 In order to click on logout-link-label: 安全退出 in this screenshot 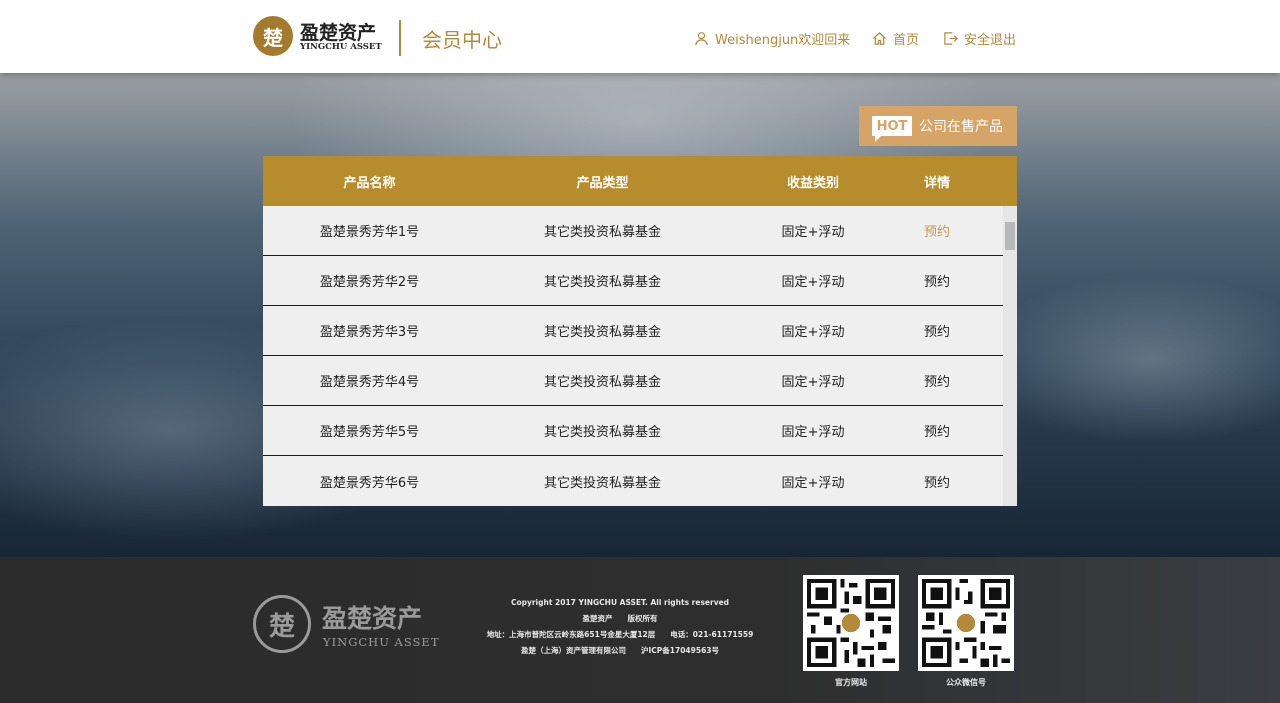, I will do `click(990, 40)`.